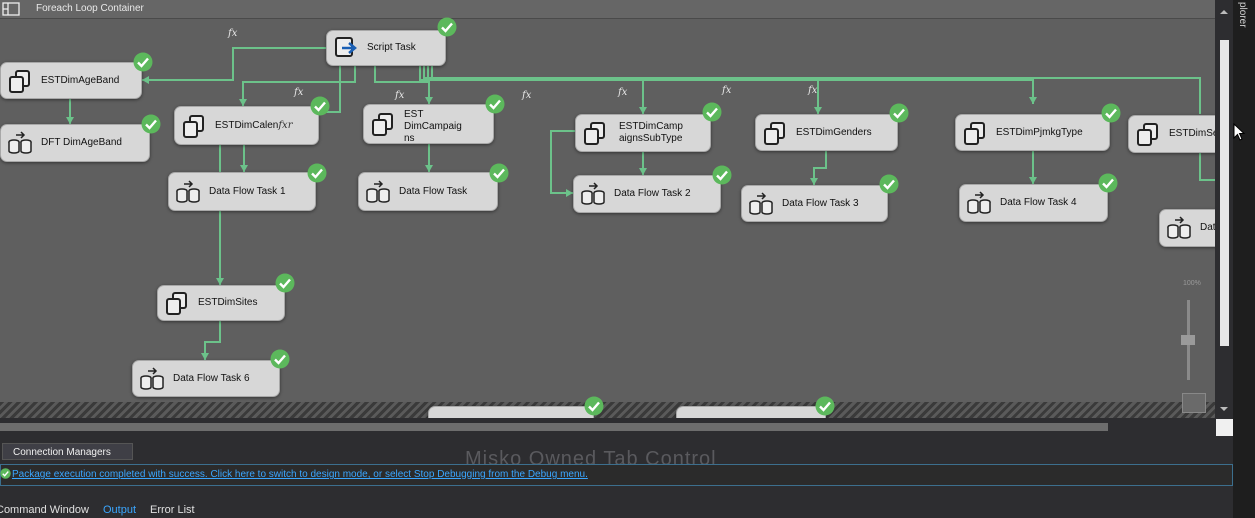 The height and width of the screenshot is (518, 1255). I want to click on task-data-flow-task-2: Data Flow Task 2, so click(647, 194).